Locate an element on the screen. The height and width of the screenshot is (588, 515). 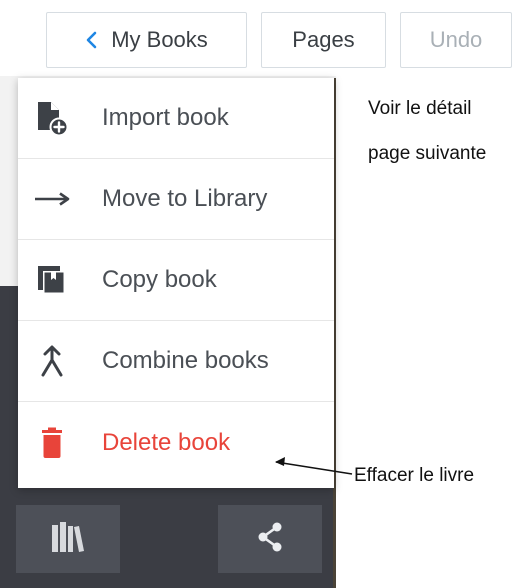
import-book-icon is located at coordinates (52, 118).